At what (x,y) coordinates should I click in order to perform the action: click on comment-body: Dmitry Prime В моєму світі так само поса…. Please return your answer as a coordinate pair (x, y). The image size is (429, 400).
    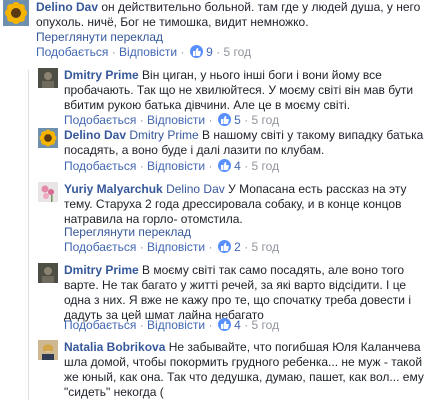
    Looking at the image, I should click on (244, 293).